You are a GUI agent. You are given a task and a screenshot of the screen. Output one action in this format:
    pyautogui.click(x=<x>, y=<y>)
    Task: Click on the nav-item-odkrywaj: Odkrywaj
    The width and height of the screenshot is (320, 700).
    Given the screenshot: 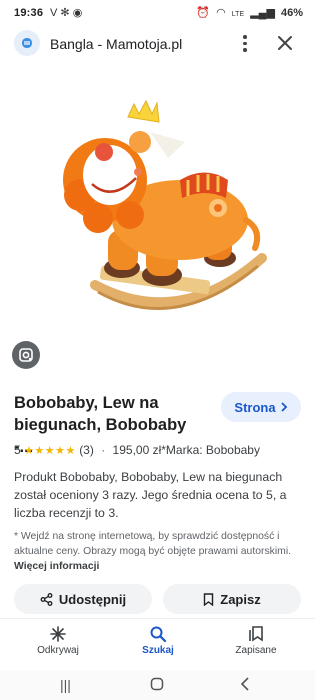 What is the action you would take?
    pyautogui.click(x=58, y=639)
    